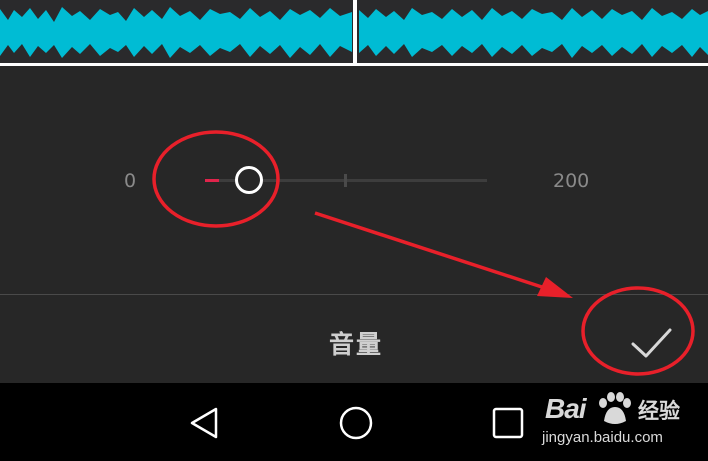 The height and width of the screenshot is (461, 708). Describe the element at coordinates (249, 180) in the screenshot. I see `volume-slider-thumb` at that location.